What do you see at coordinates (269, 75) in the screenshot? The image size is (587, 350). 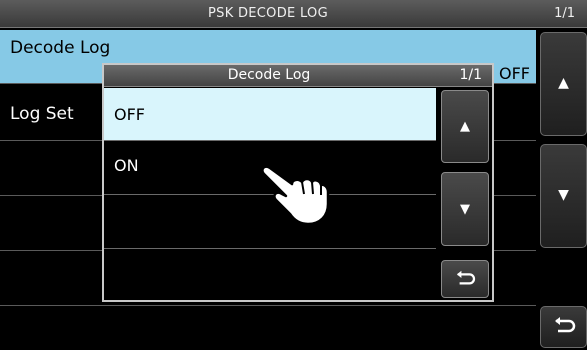 I see `dialog-title: Decode Log` at bounding box center [269, 75].